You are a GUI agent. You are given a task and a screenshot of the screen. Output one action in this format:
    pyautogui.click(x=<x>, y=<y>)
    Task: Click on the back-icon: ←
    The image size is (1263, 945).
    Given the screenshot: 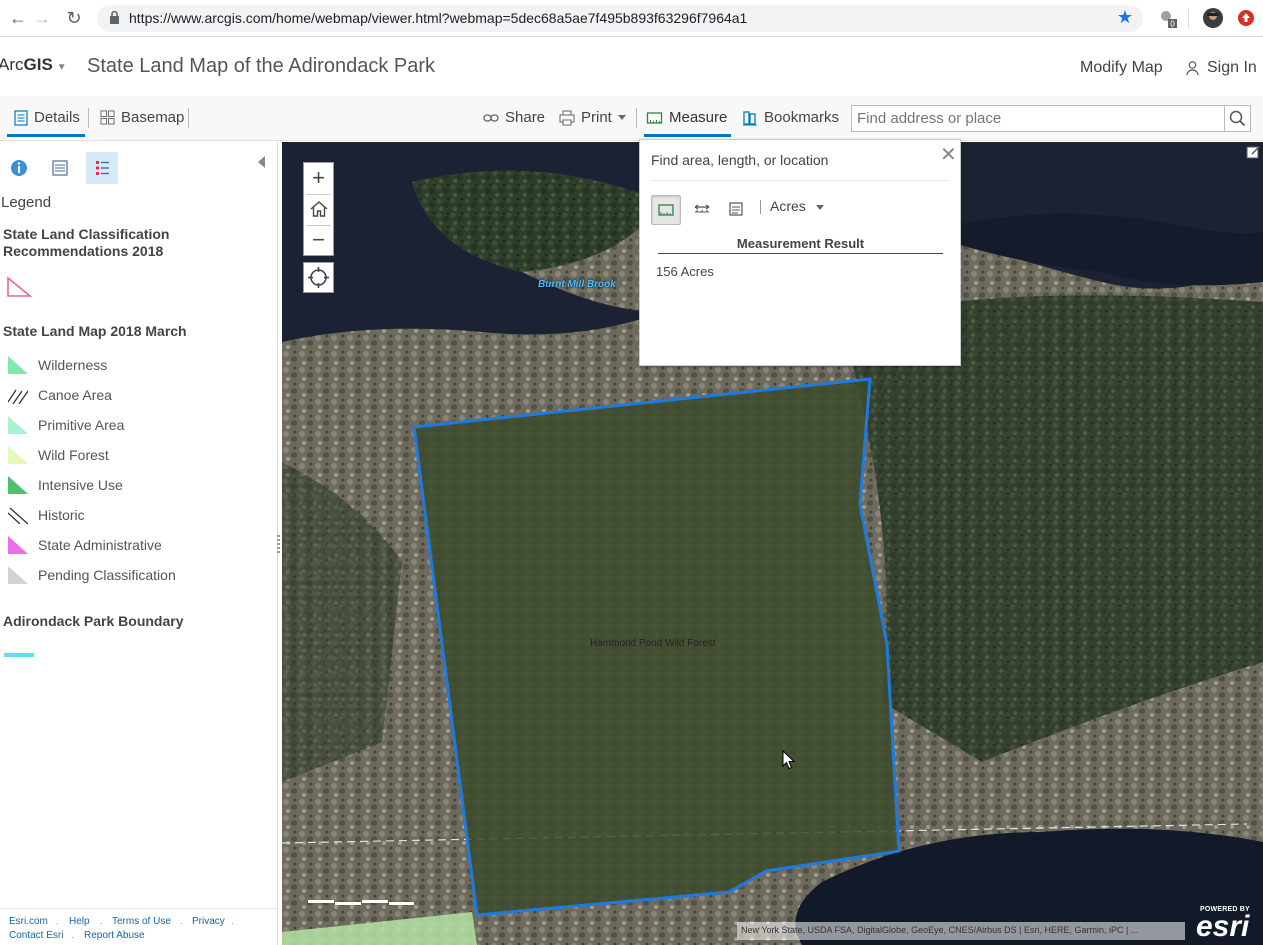 What is the action you would take?
    pyautogui.click(x=18, y=18)
    